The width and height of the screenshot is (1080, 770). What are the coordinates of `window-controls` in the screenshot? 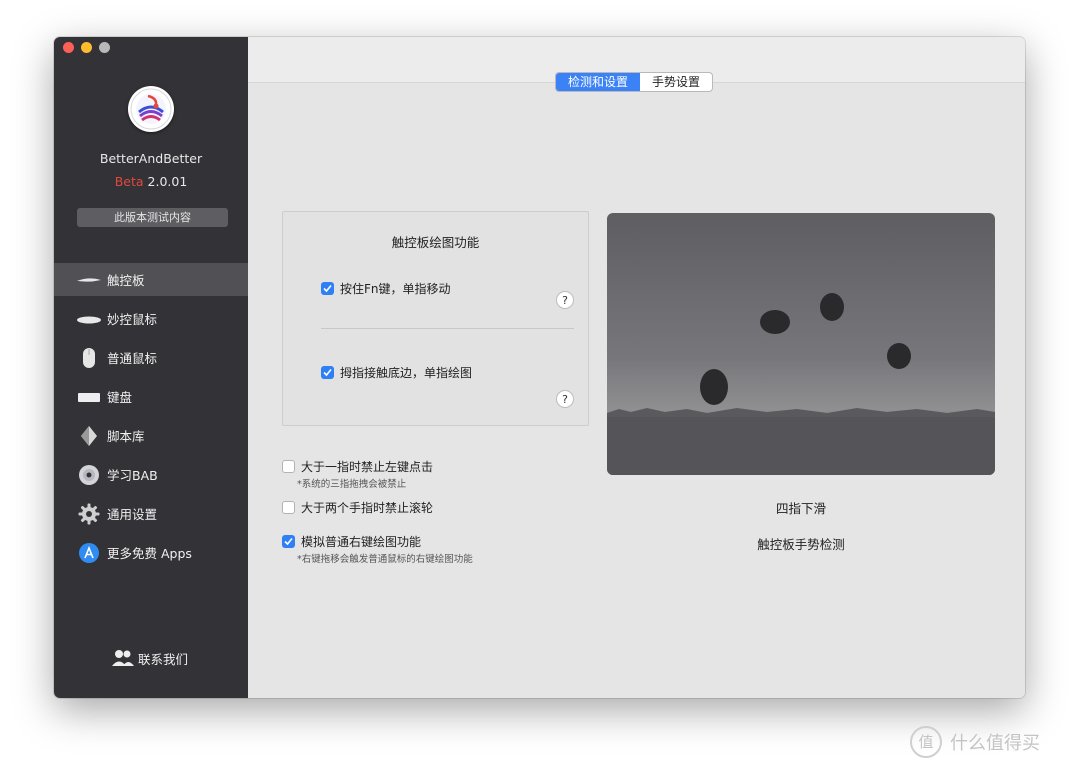 It's located at (86, 47).